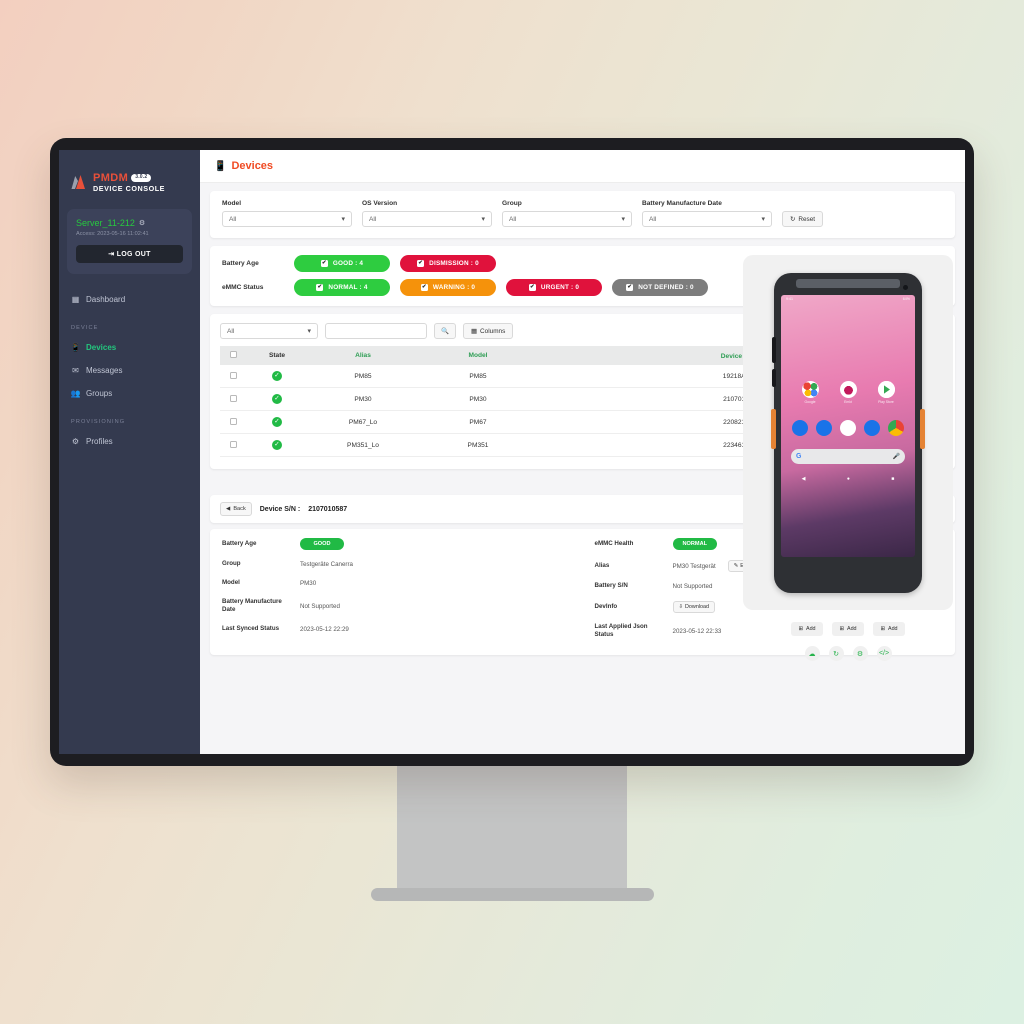 The height and width of the screenshot is (1024, 1024). I want to click on filter-battery-manufacture-date: Battery Manufacture Date All ▾, so click(707, 213).